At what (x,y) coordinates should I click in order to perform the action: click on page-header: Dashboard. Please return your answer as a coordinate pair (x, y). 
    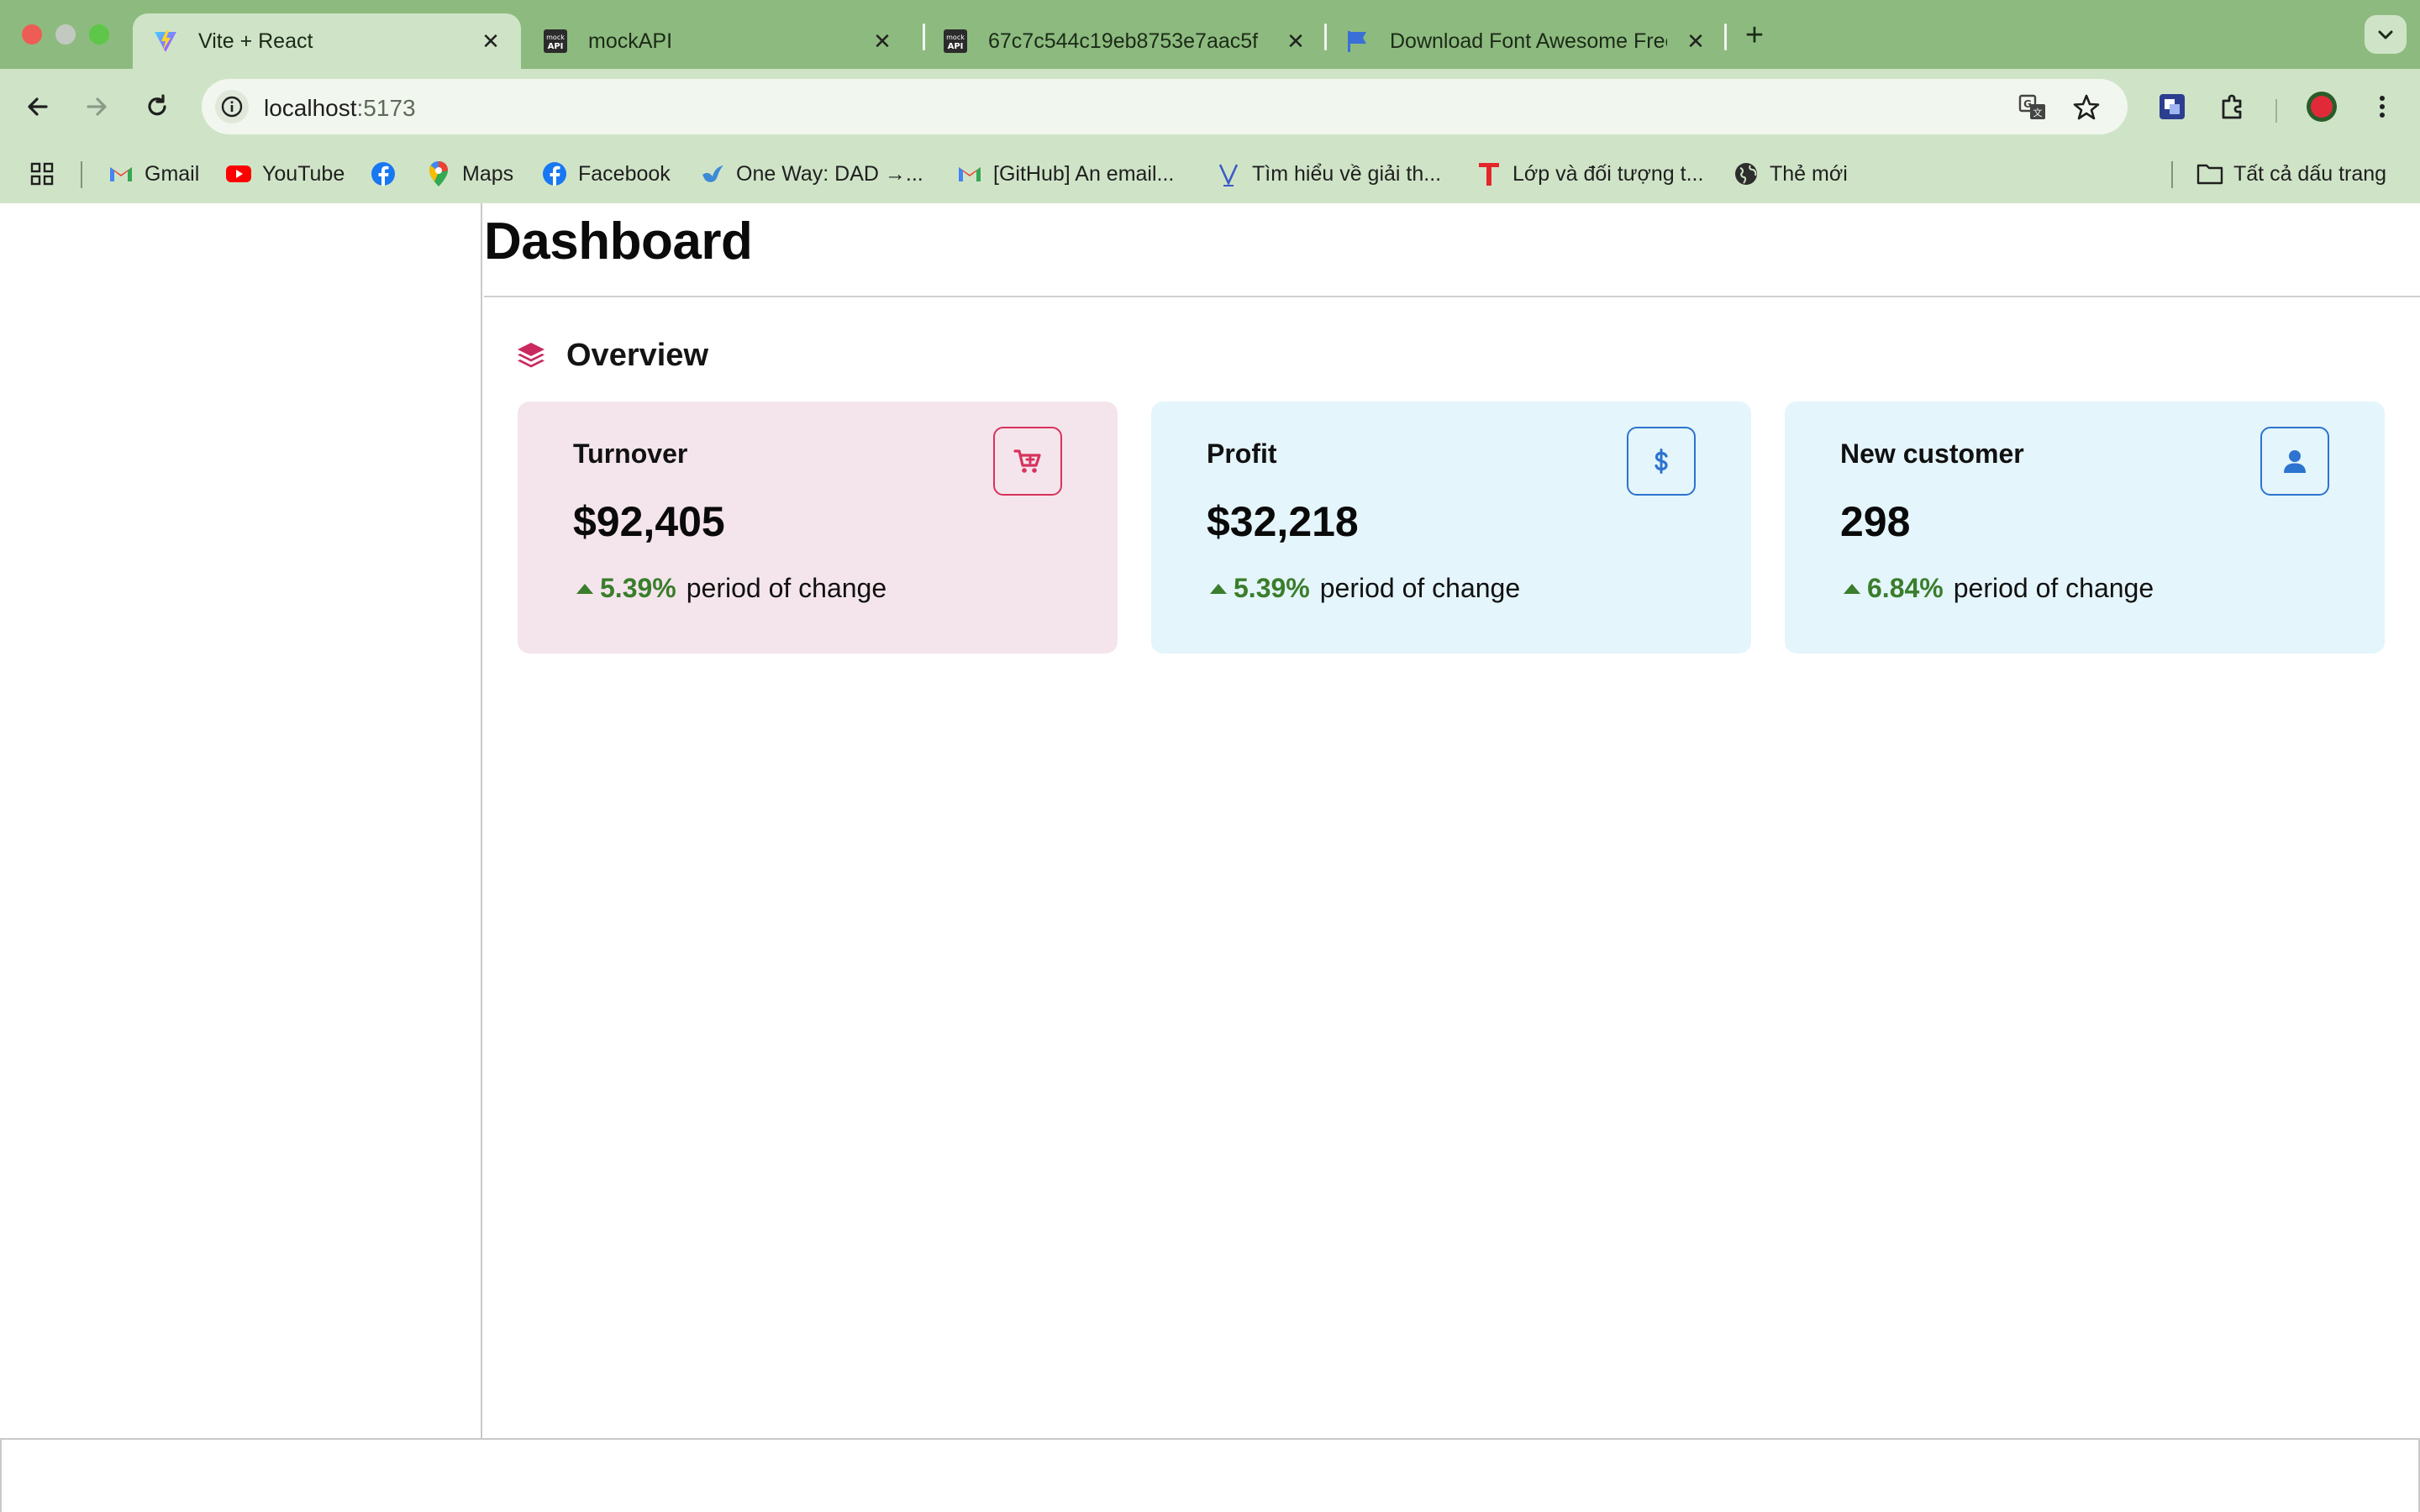
    Looking at the image, I should click on (1452, 250).